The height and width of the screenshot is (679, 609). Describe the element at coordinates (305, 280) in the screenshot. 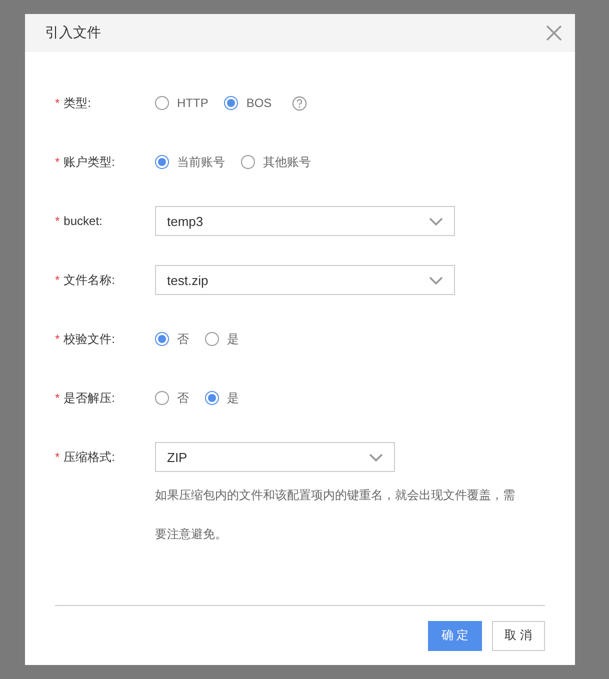

I see `select-field: test.zip` at that location.